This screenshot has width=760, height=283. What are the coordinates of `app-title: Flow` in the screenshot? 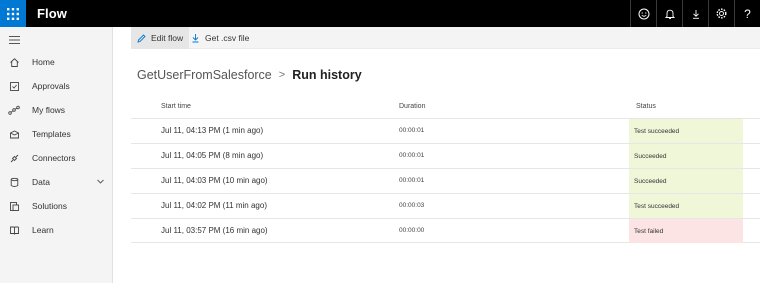 It's located at (52, 13).